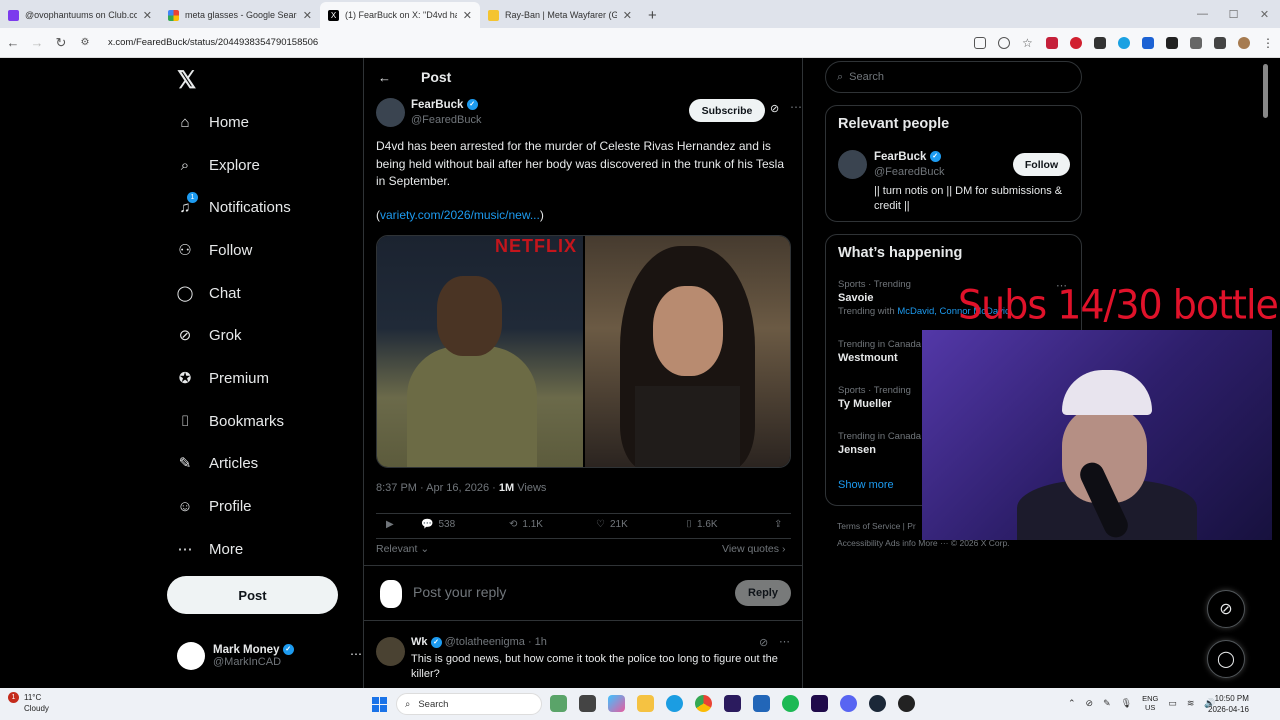  Describe the element at coordinates (1126, 703) in the screenshot. I see `microphone-icon: 🎙` at that location.